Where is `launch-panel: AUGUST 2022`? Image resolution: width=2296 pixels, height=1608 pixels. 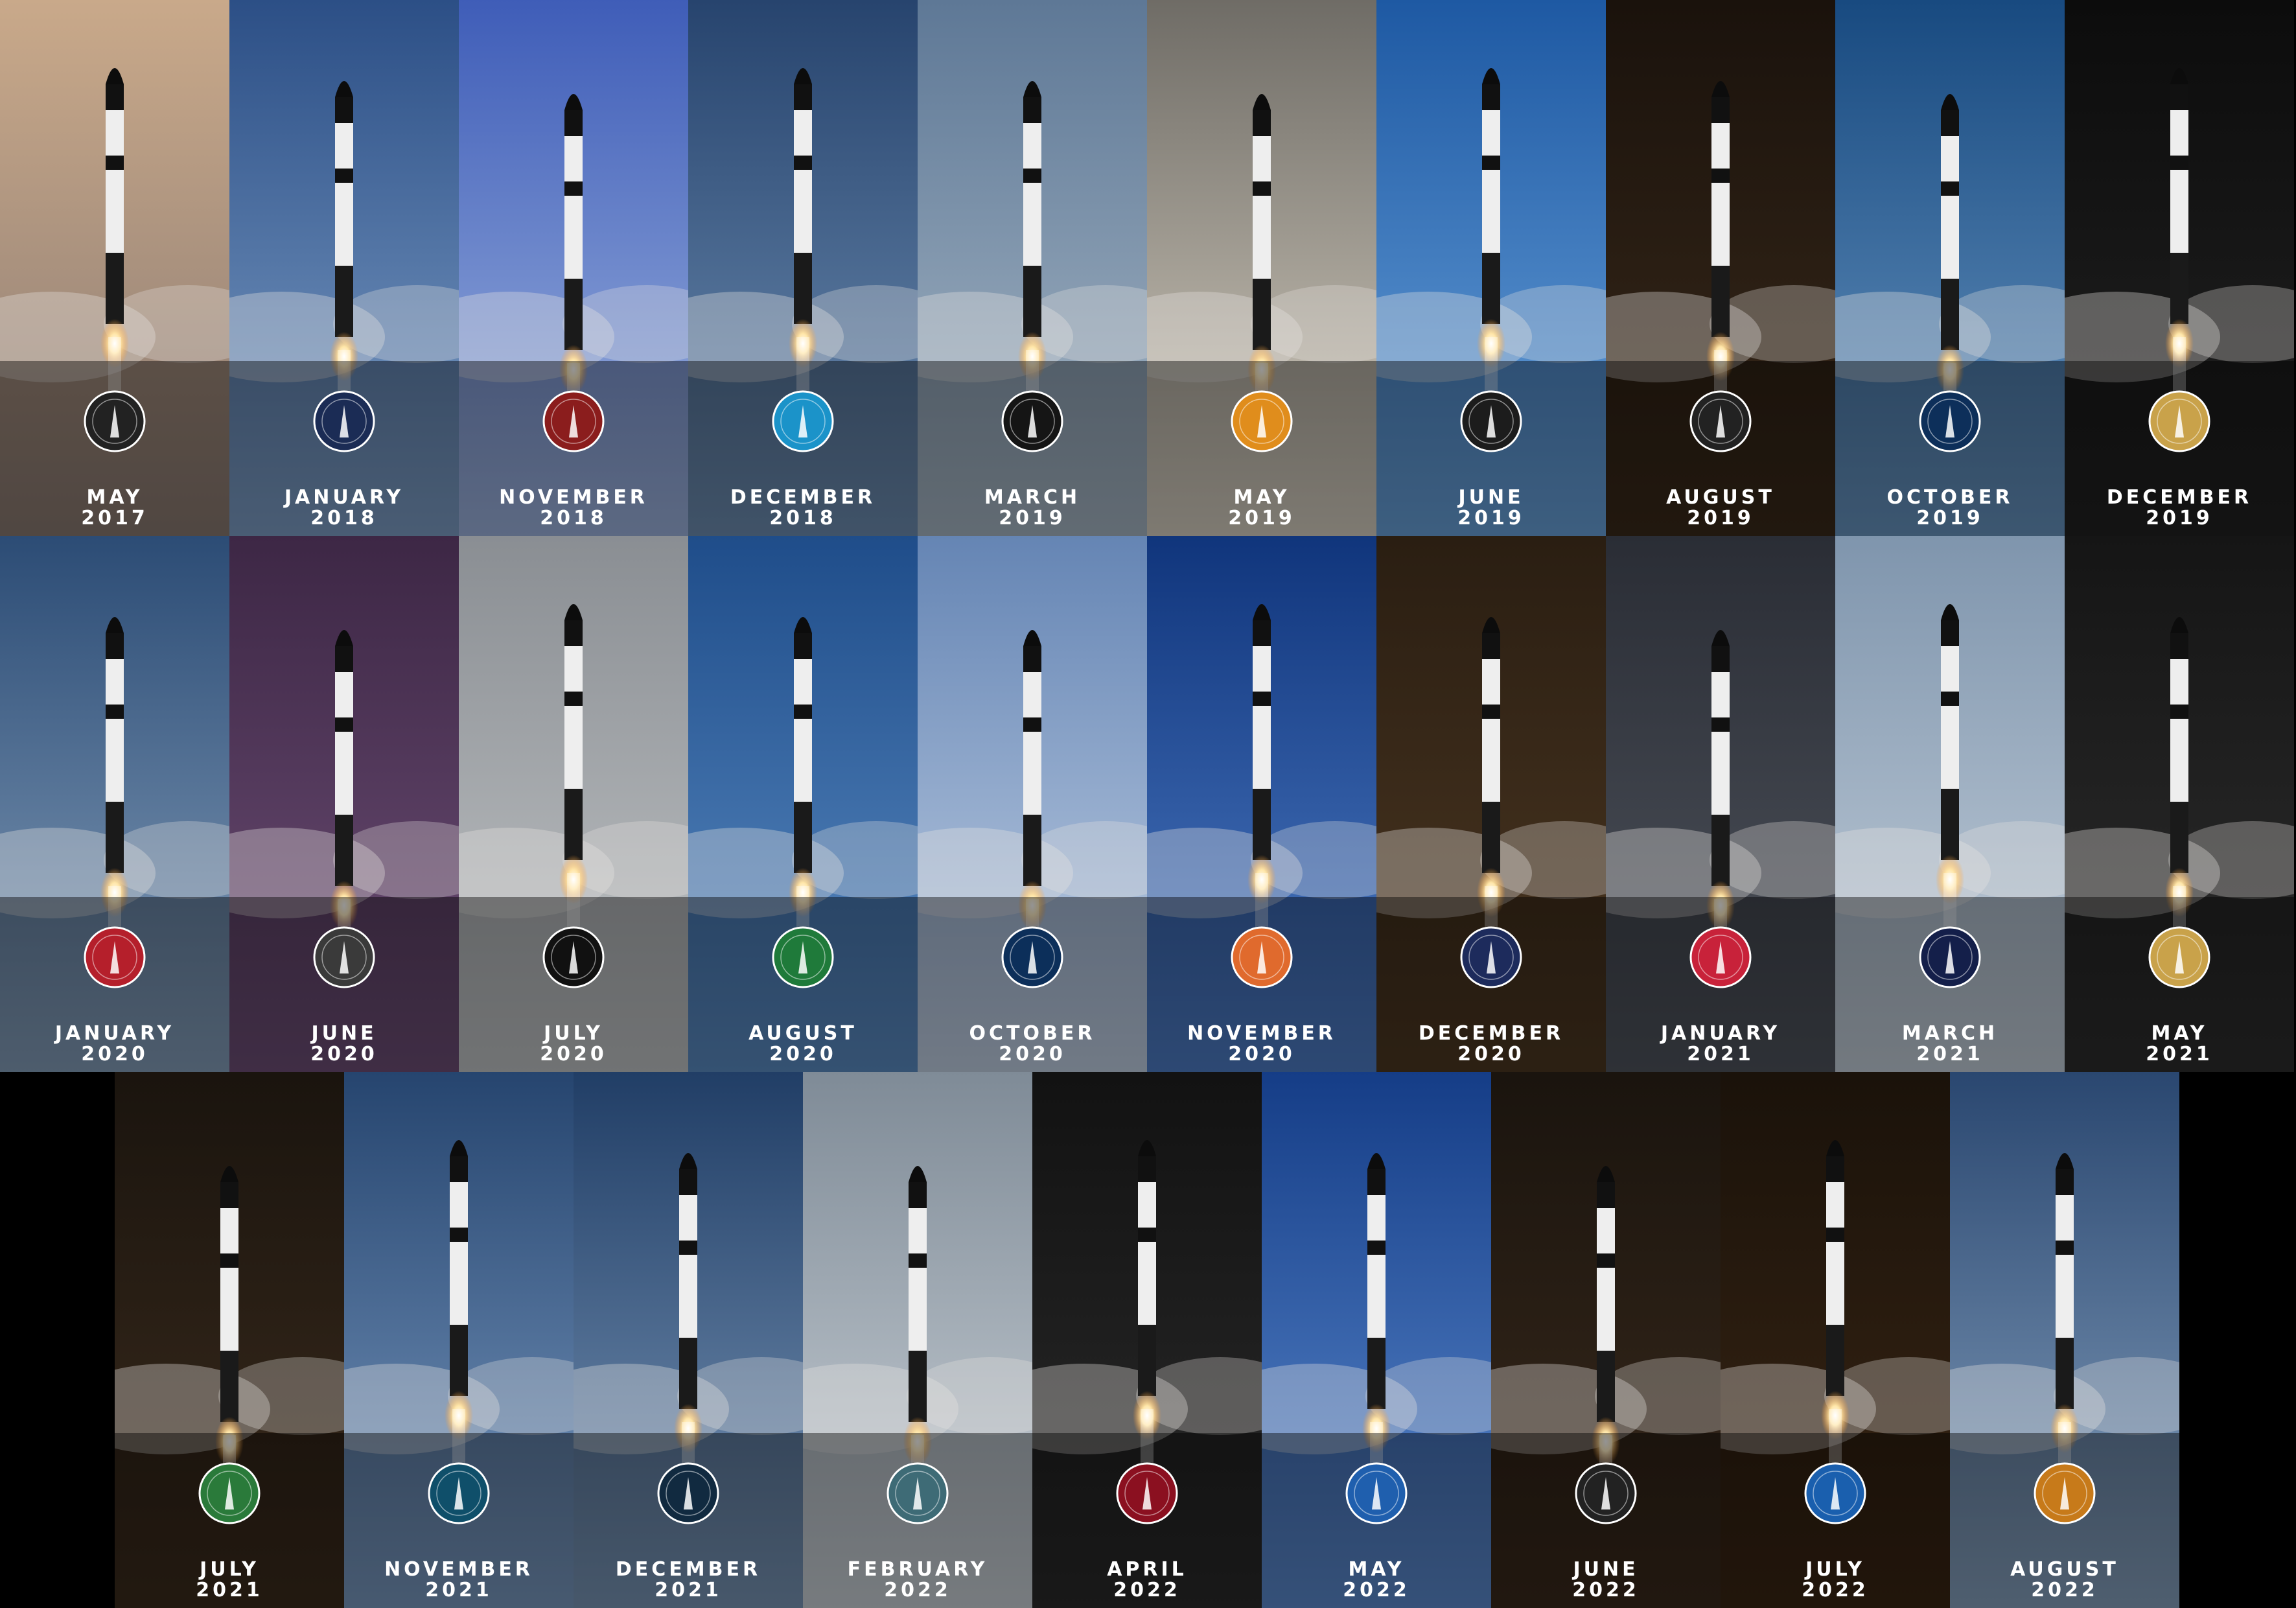
launch-panel: AUGUST 2022 is located at coordinates (2064, 1340).